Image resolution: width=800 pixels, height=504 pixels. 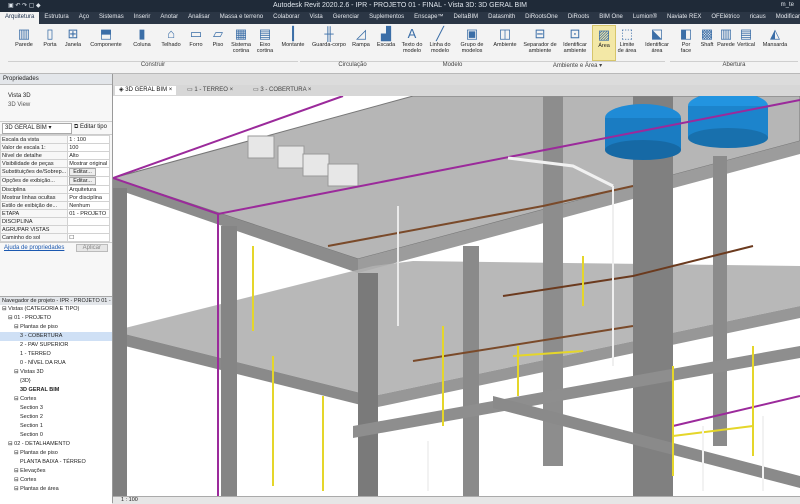 What do you see at coordinates (645, 18) in the screenshot?
I see `tab-lumion-: Lumion®` at bounding box center [645, 18].